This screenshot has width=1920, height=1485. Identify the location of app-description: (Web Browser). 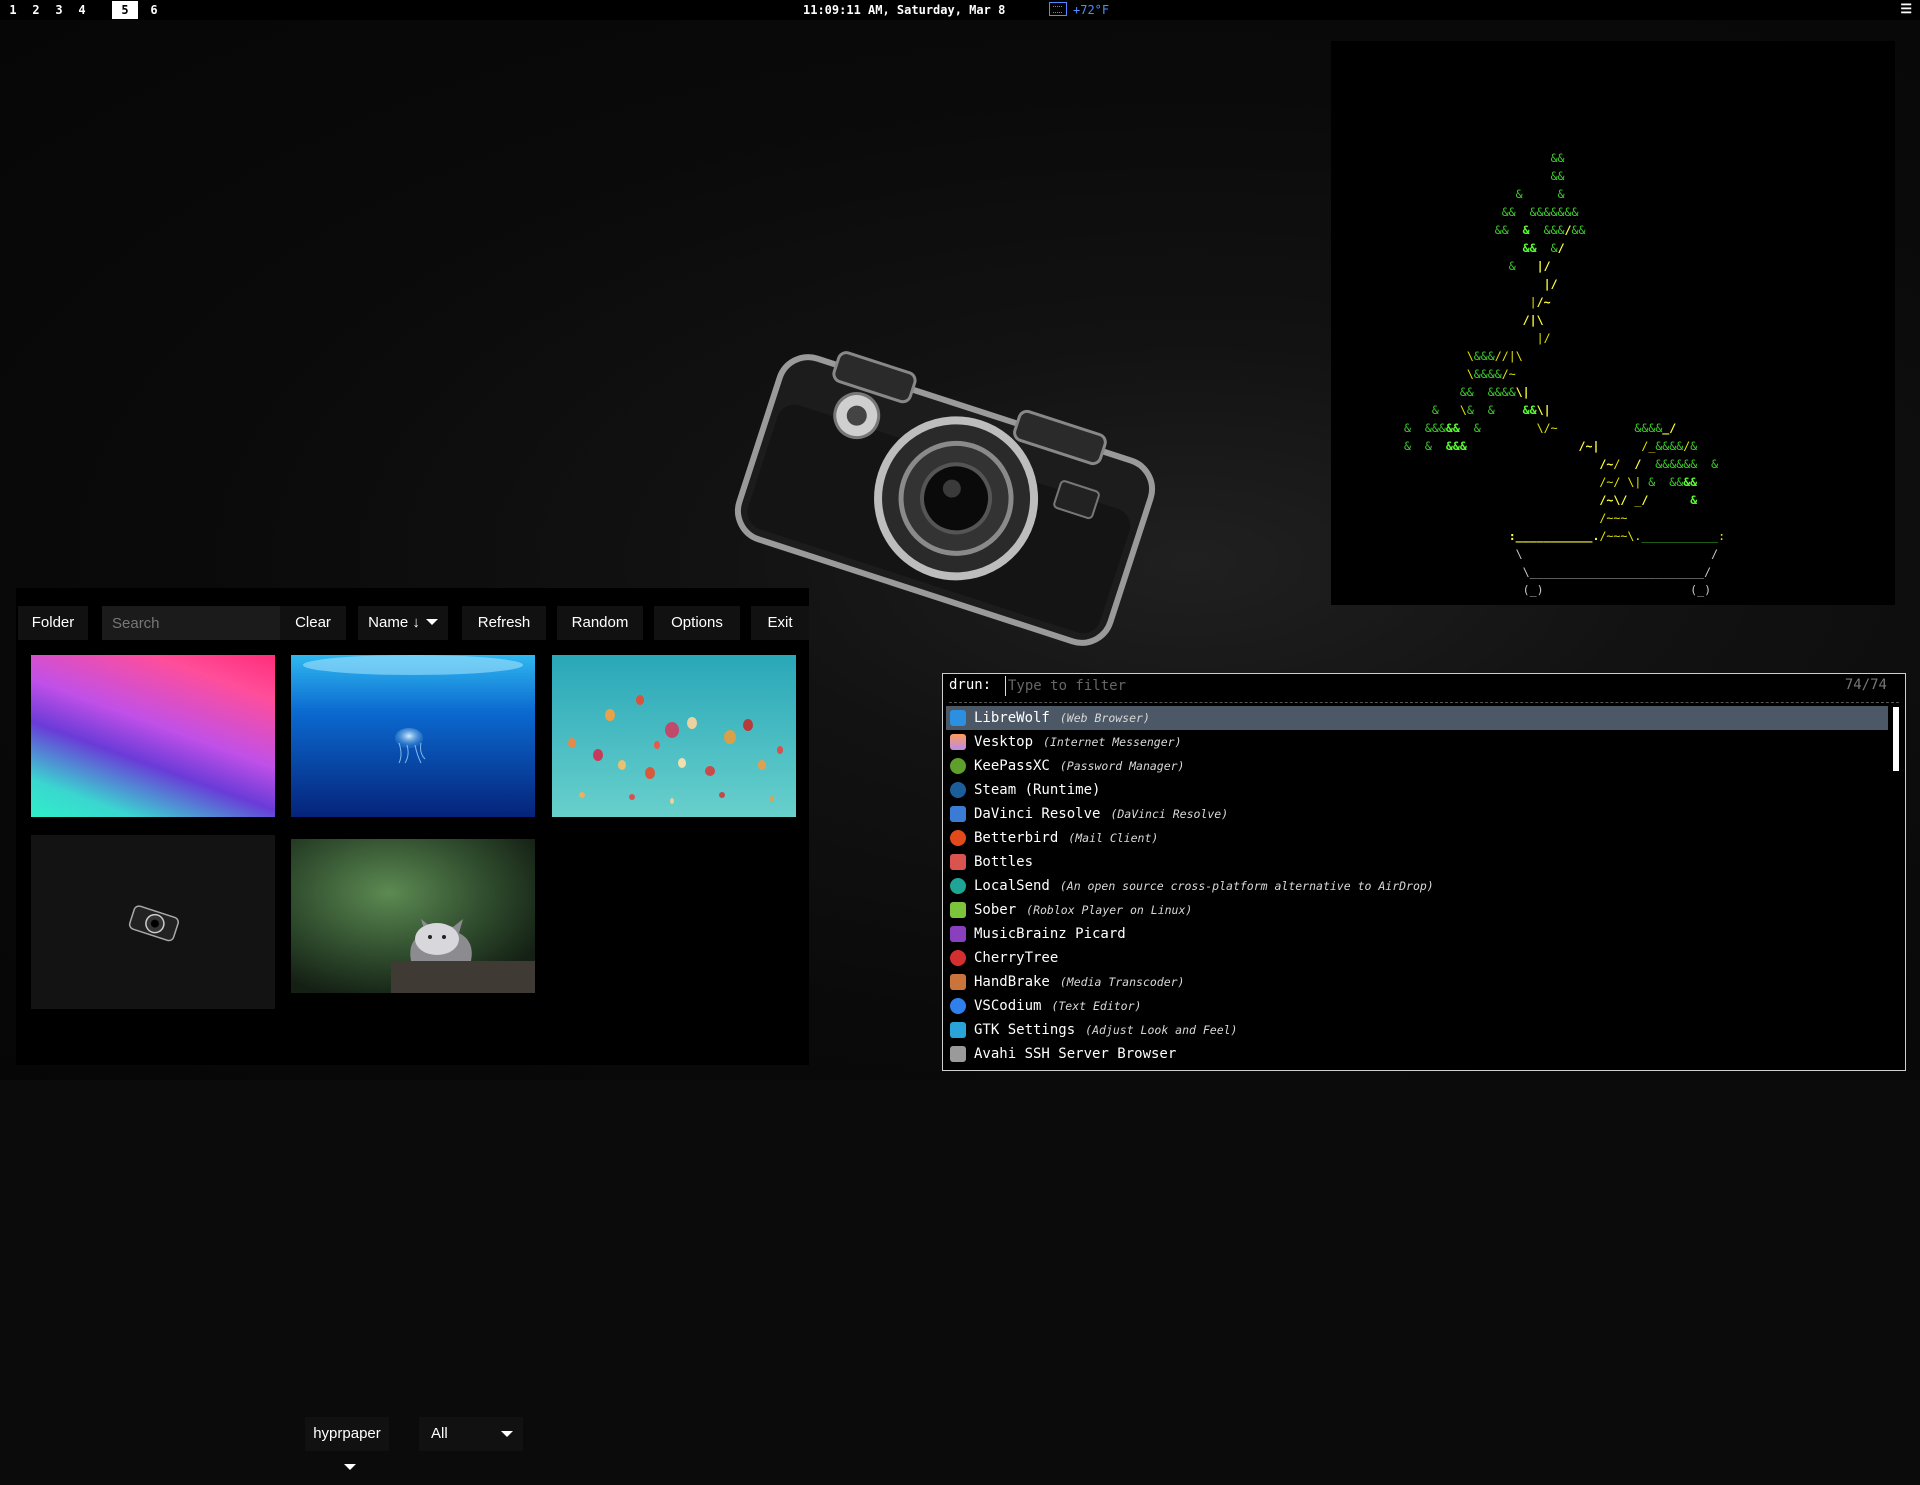
(1104, 718).